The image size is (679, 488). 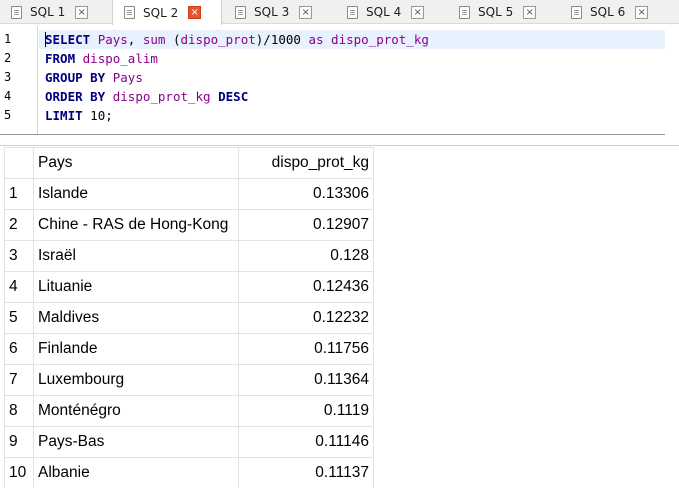 I want to click on table-row: 3 Israël 0.128, so click(x=189, y=256).